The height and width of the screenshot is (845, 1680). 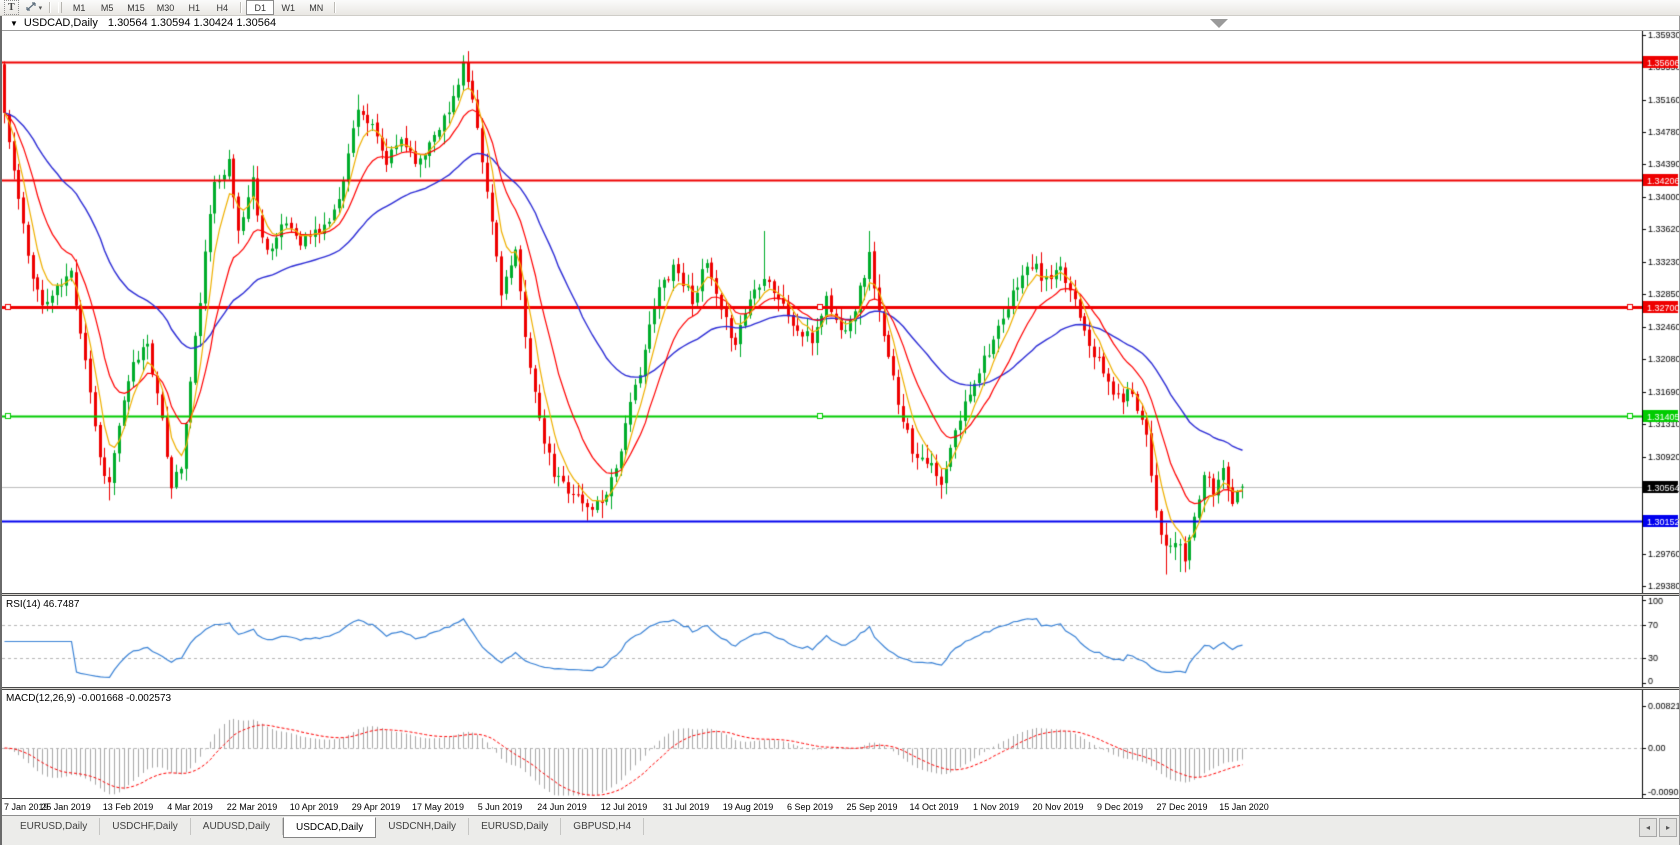 What do you see at coordinates (562, 807) in the screenshot?
I see `date-tick-label: 24 Jun 2019` at bounding box center [562, 807].